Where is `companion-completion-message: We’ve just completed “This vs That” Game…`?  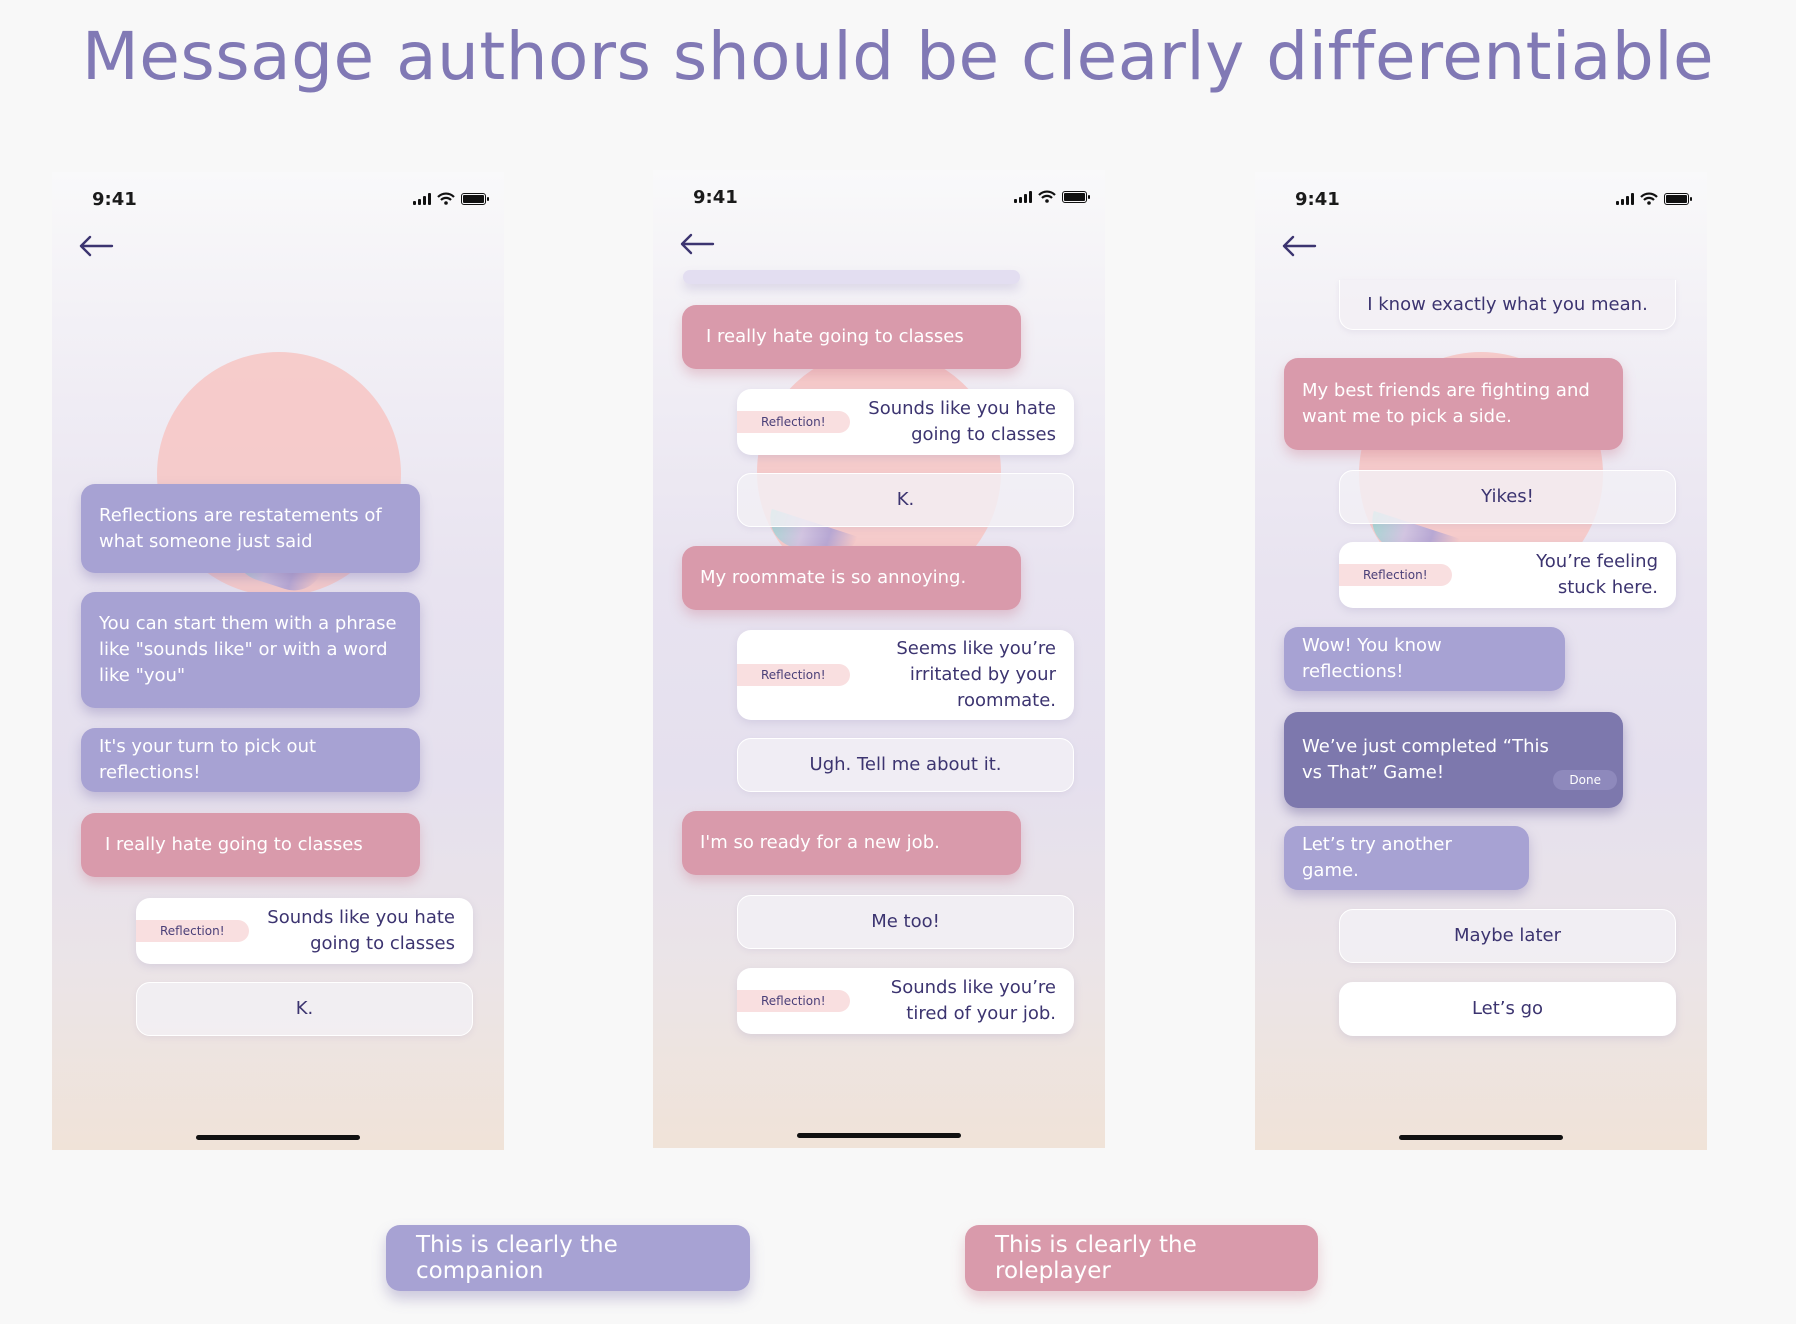
companion-completion-message: We’ve just completed “This vs That” Game… is located at coordinates (1453, 760).